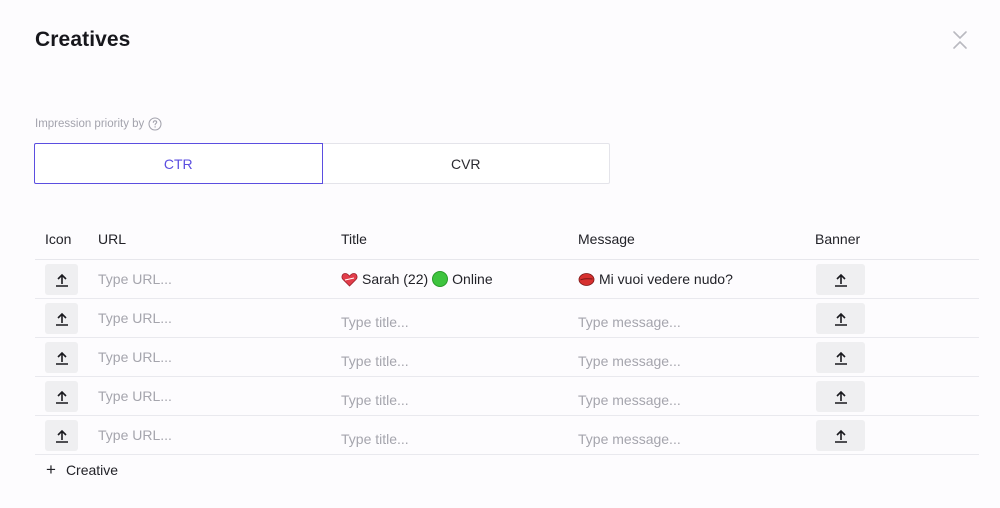 This screenshot has height=508, width=1000. I want to click on header-icon: Icon, so click(58, 239).